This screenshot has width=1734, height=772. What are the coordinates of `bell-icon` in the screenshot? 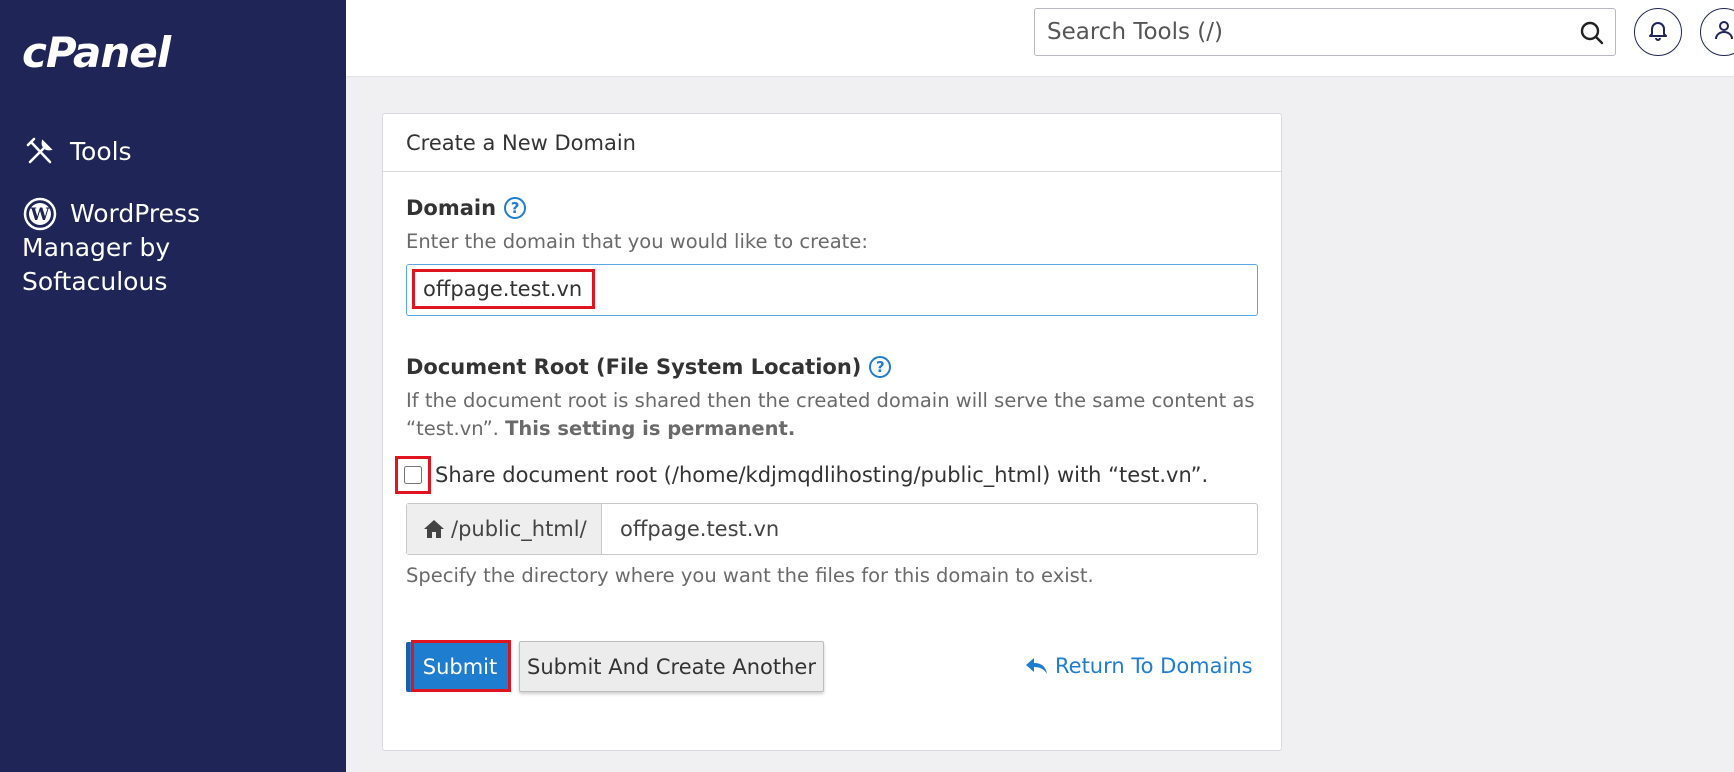 It's located at (1658, 32).